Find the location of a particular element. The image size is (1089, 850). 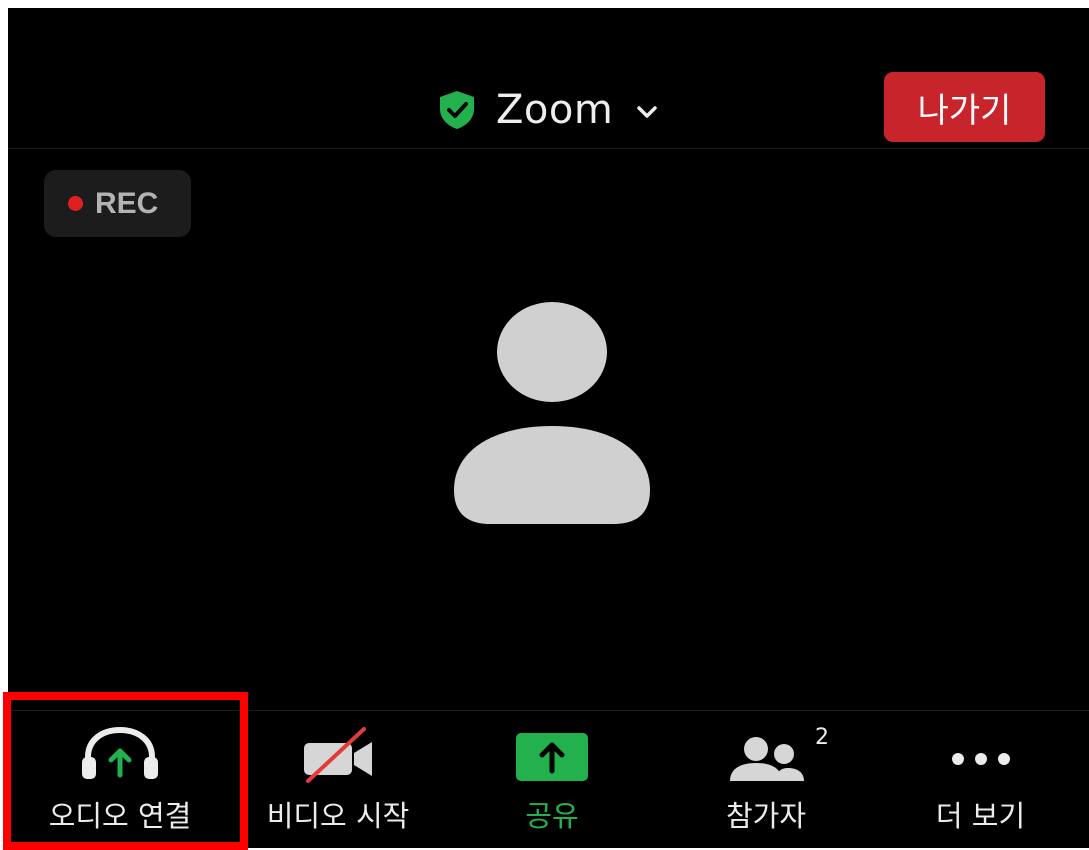

join-audio-label: 오디오 연결 is located at coordinates (120, 816).